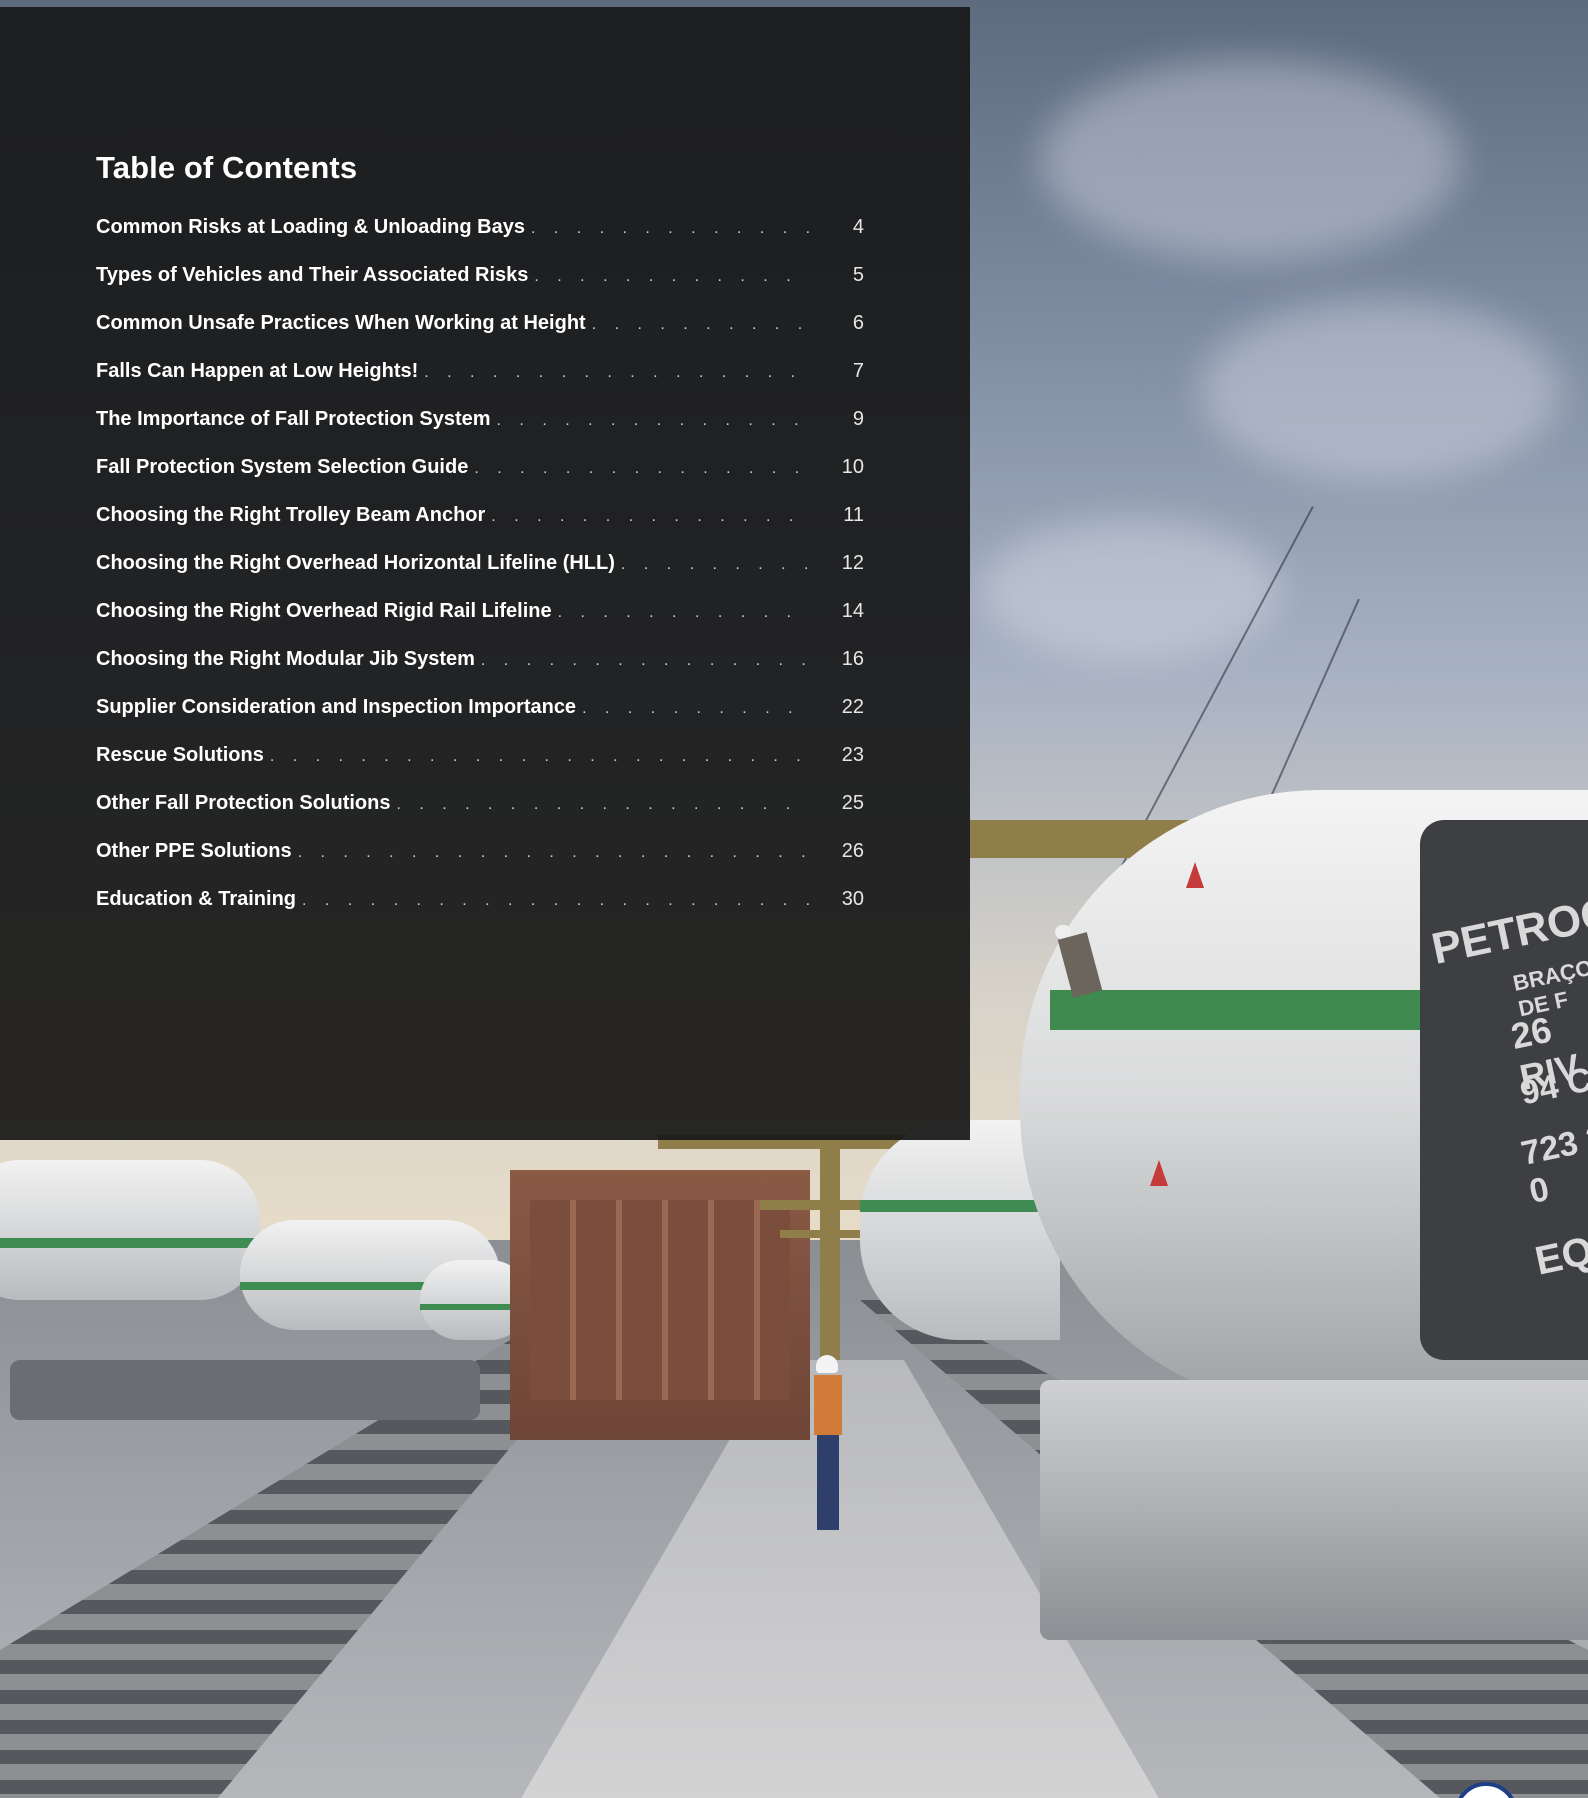 The height and width of the screenshot is (1798, 1588). What do you see at coordinates (858, 419) in the screenshot?
I see `toc-entry-page: 9` at bounding box center [858, 419].